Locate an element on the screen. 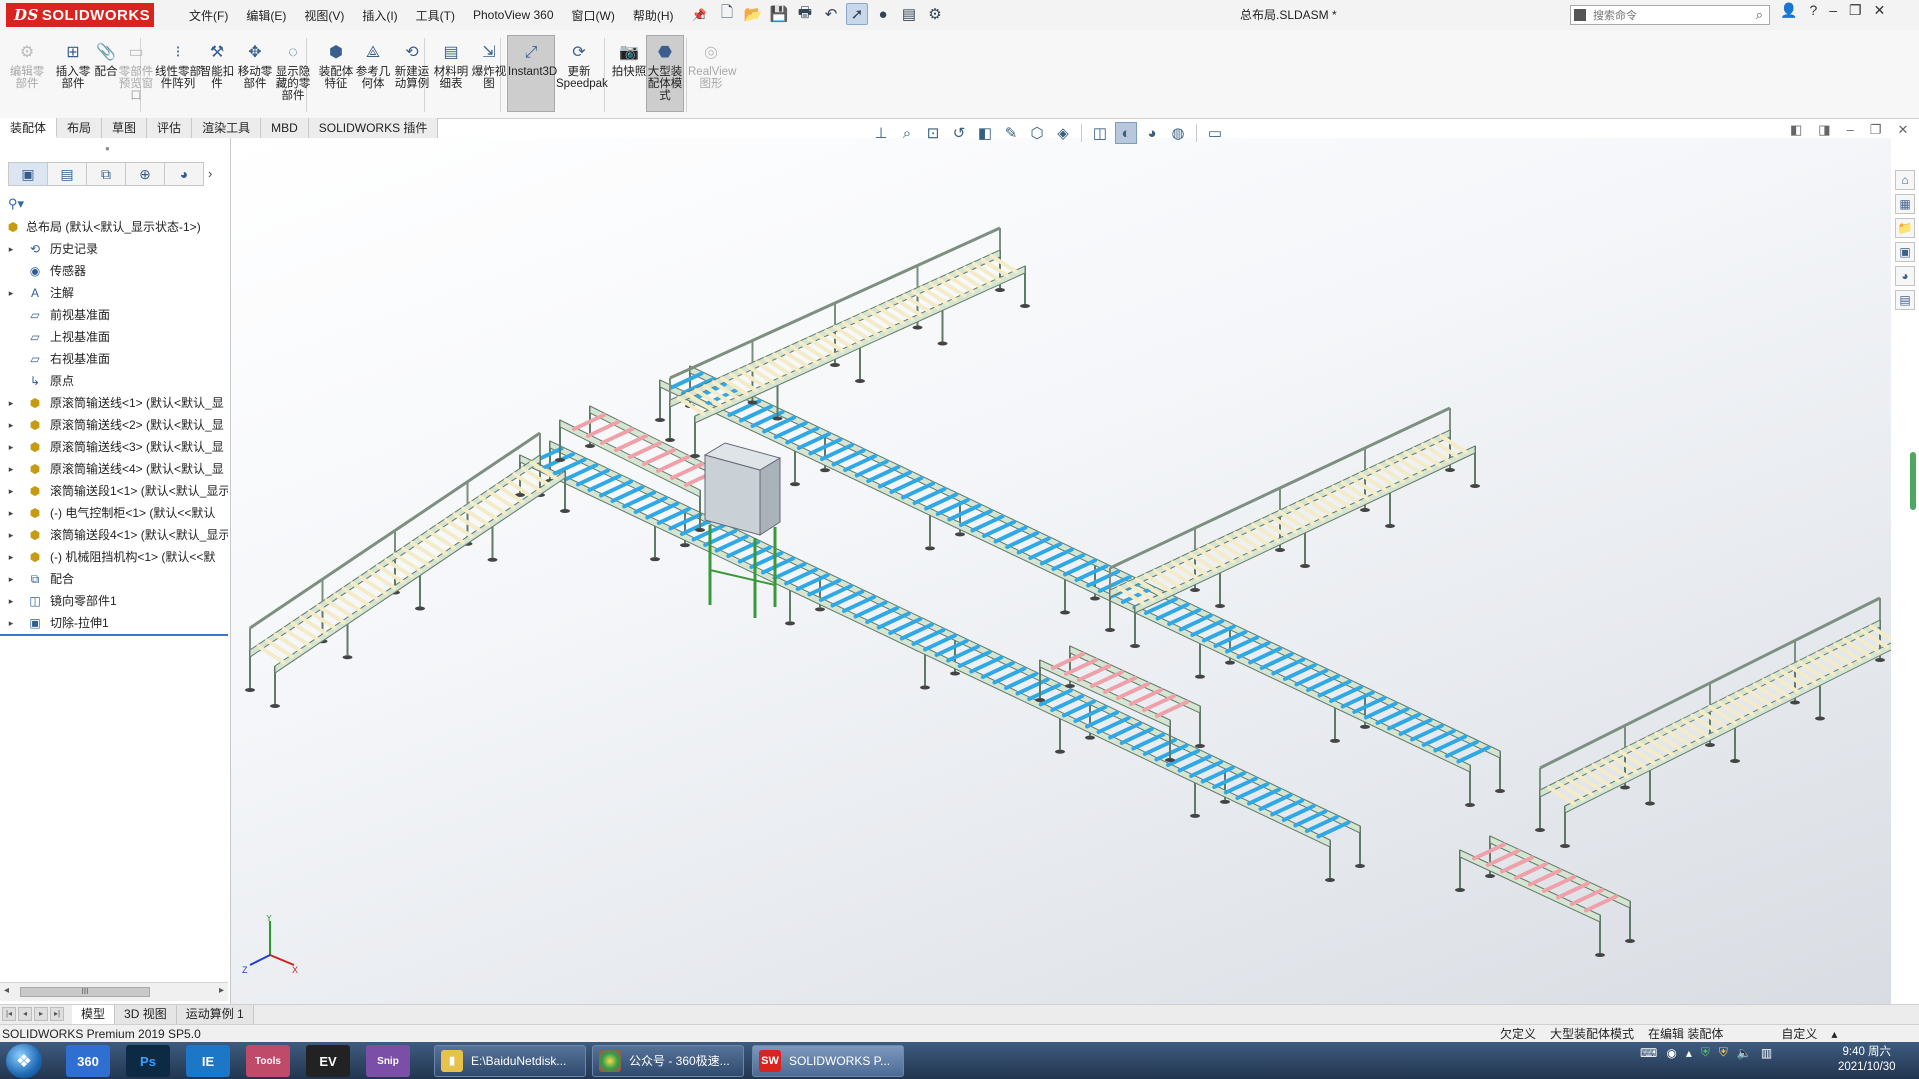 The height and width of the screenshot is (1079, 1919). undo-icon: ↶ is located at coordinates (831, 14).